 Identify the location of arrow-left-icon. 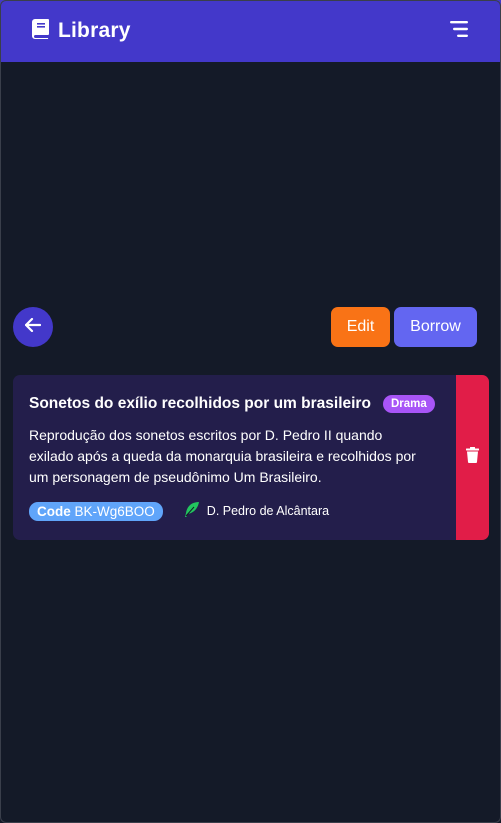
(33, 327).